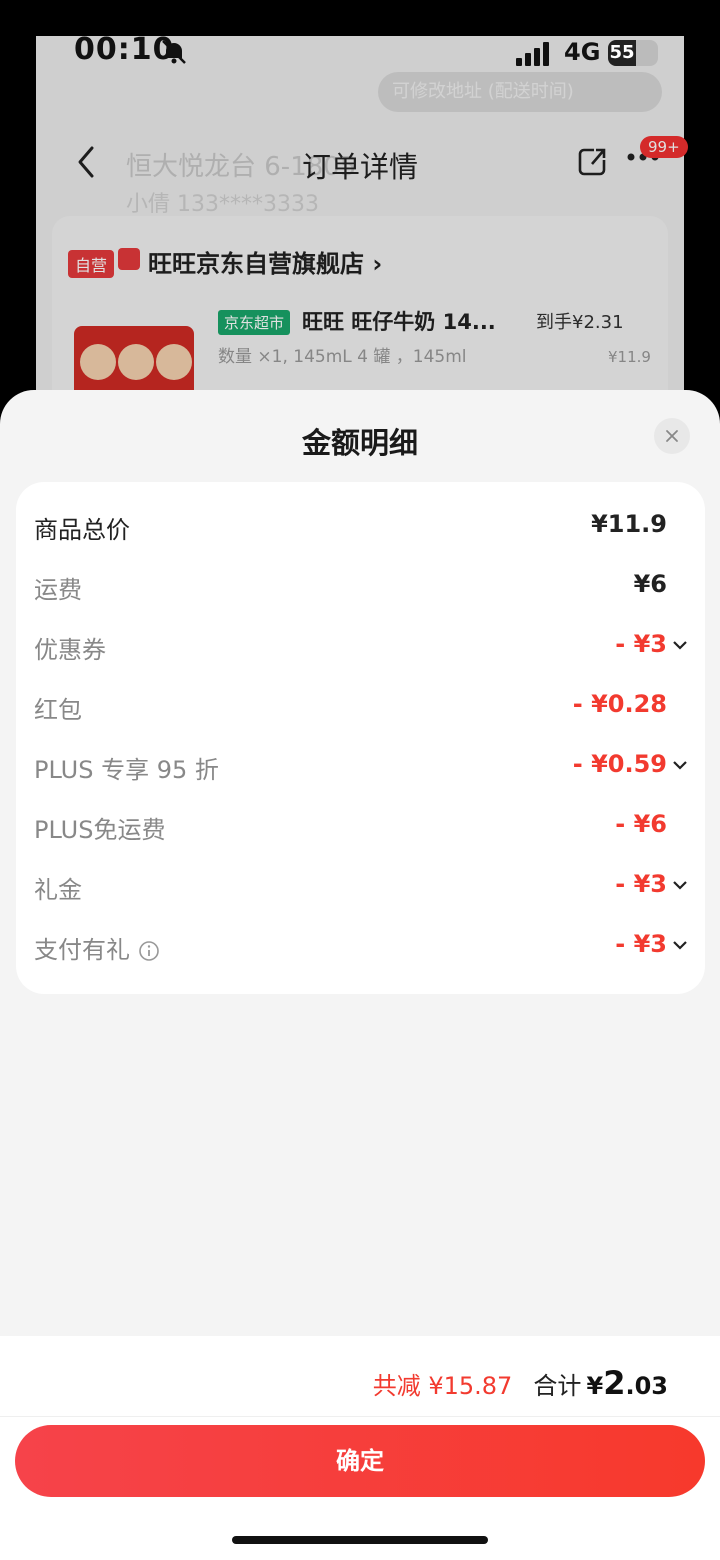 This screenshot has width=720, height=1560. What do you see at coordinates (100, 830) in the screenshot?
I see `row-label: PLUS免运费` at bounding box center [100, 830].